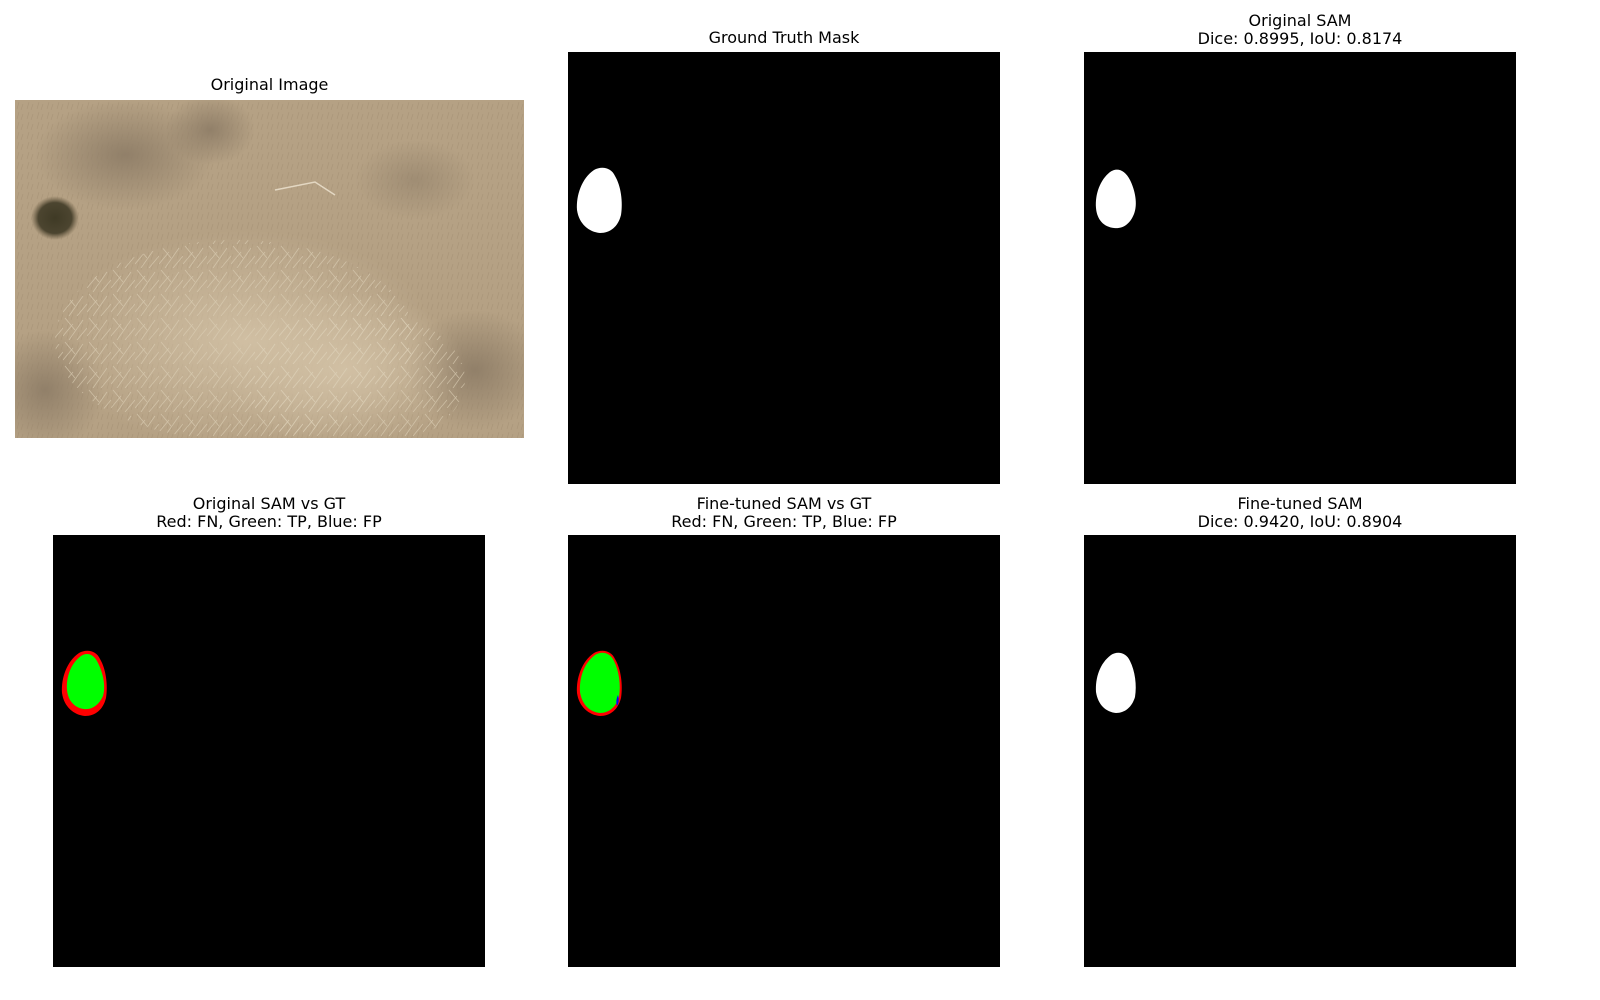  I want to click on finetuned-sam-metrics: Dice: 0.9420, IoU: 0.8904, so click(1300, 521).